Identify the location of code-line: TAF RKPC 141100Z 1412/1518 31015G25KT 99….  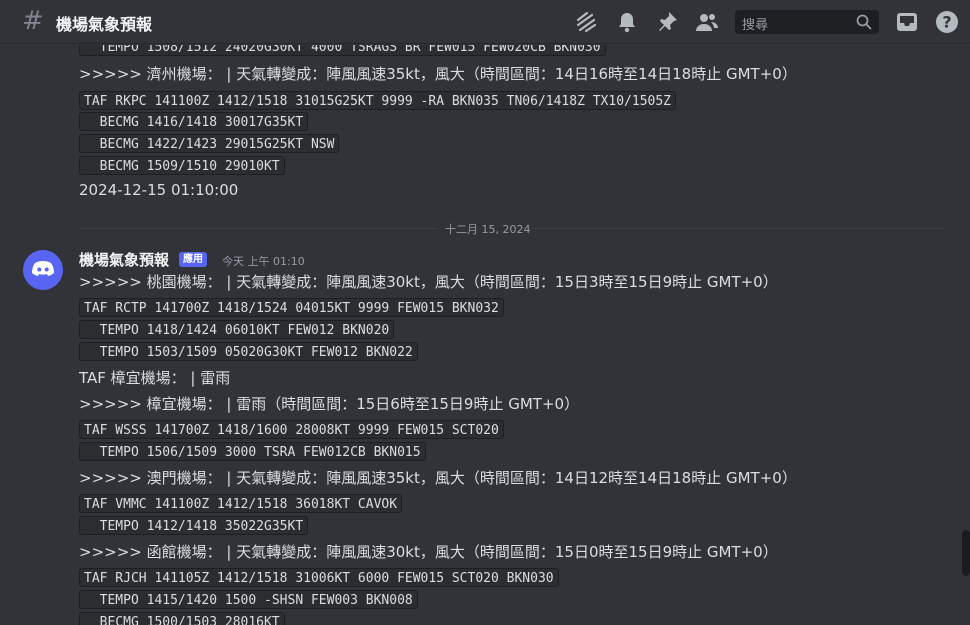
(377, 100).